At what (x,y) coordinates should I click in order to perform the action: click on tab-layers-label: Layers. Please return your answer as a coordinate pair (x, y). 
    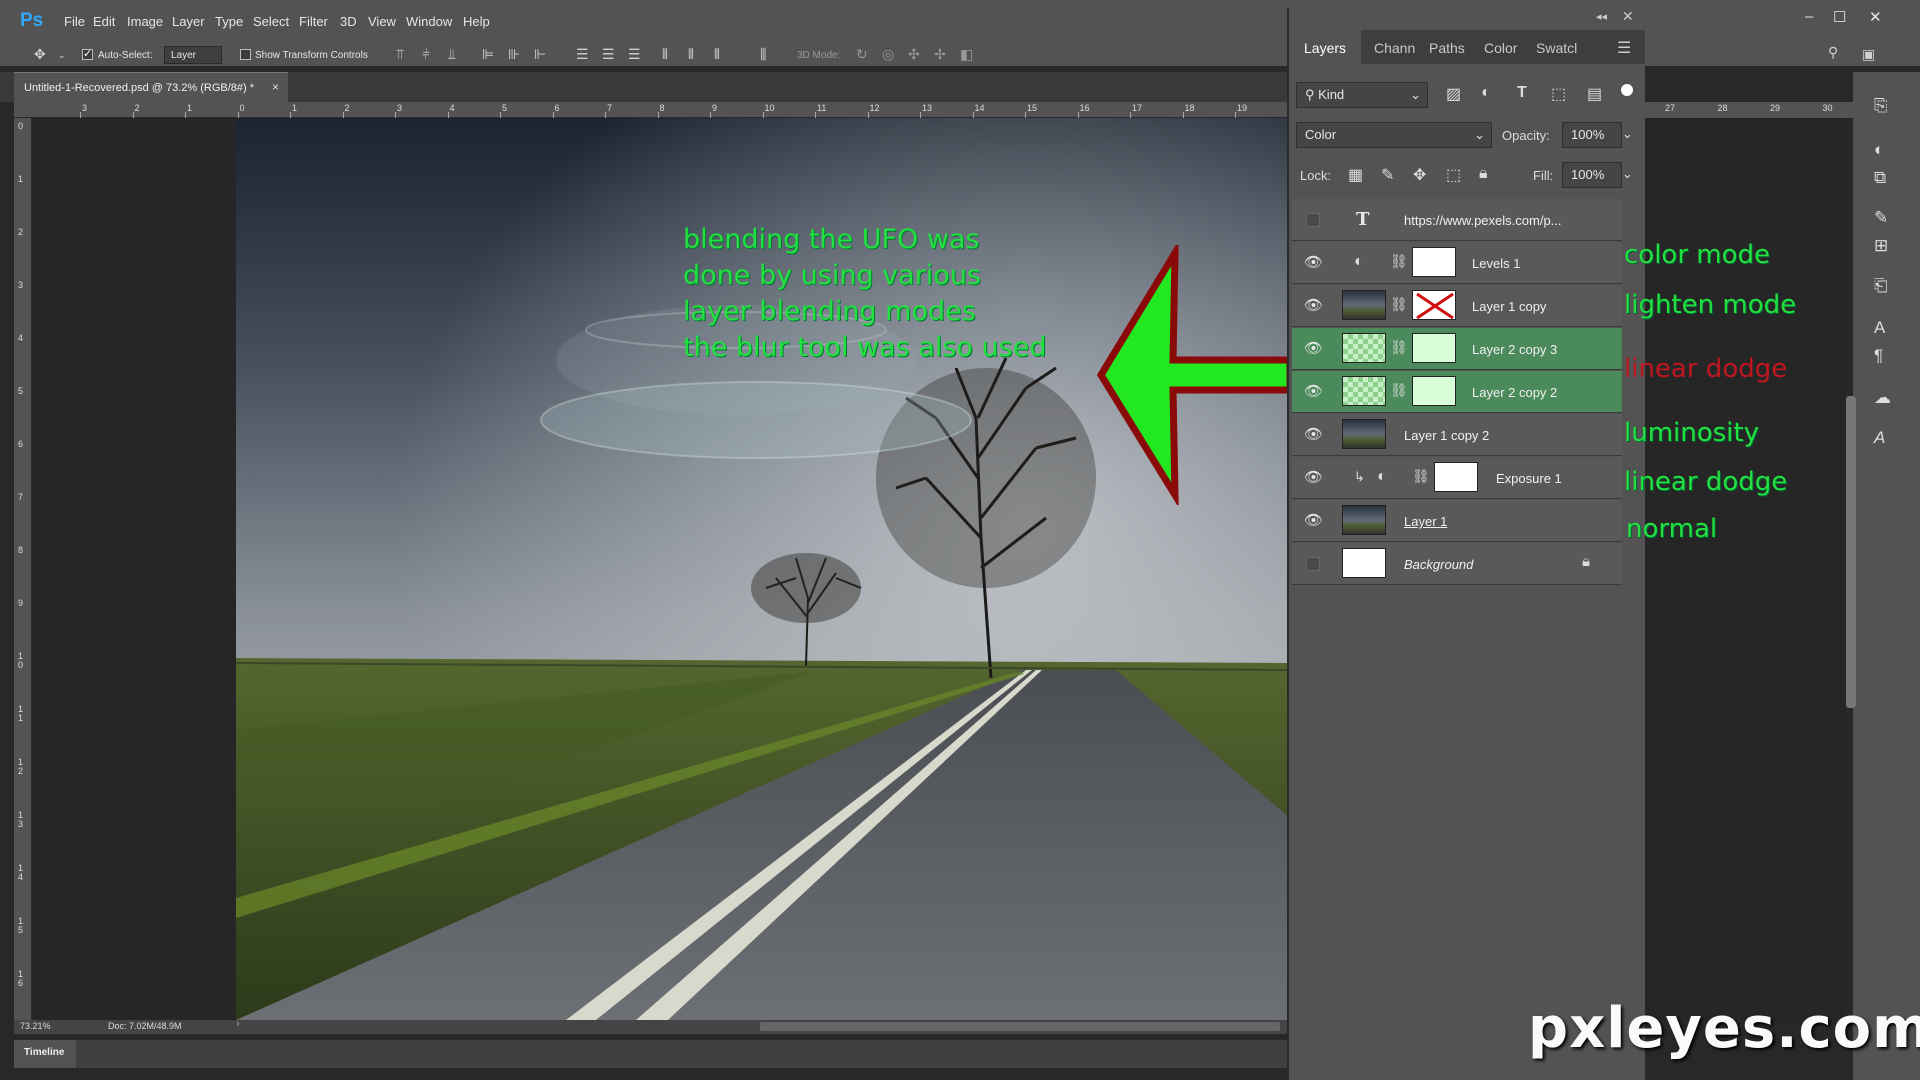
    Looking at the image, I should click on (1325, 48).